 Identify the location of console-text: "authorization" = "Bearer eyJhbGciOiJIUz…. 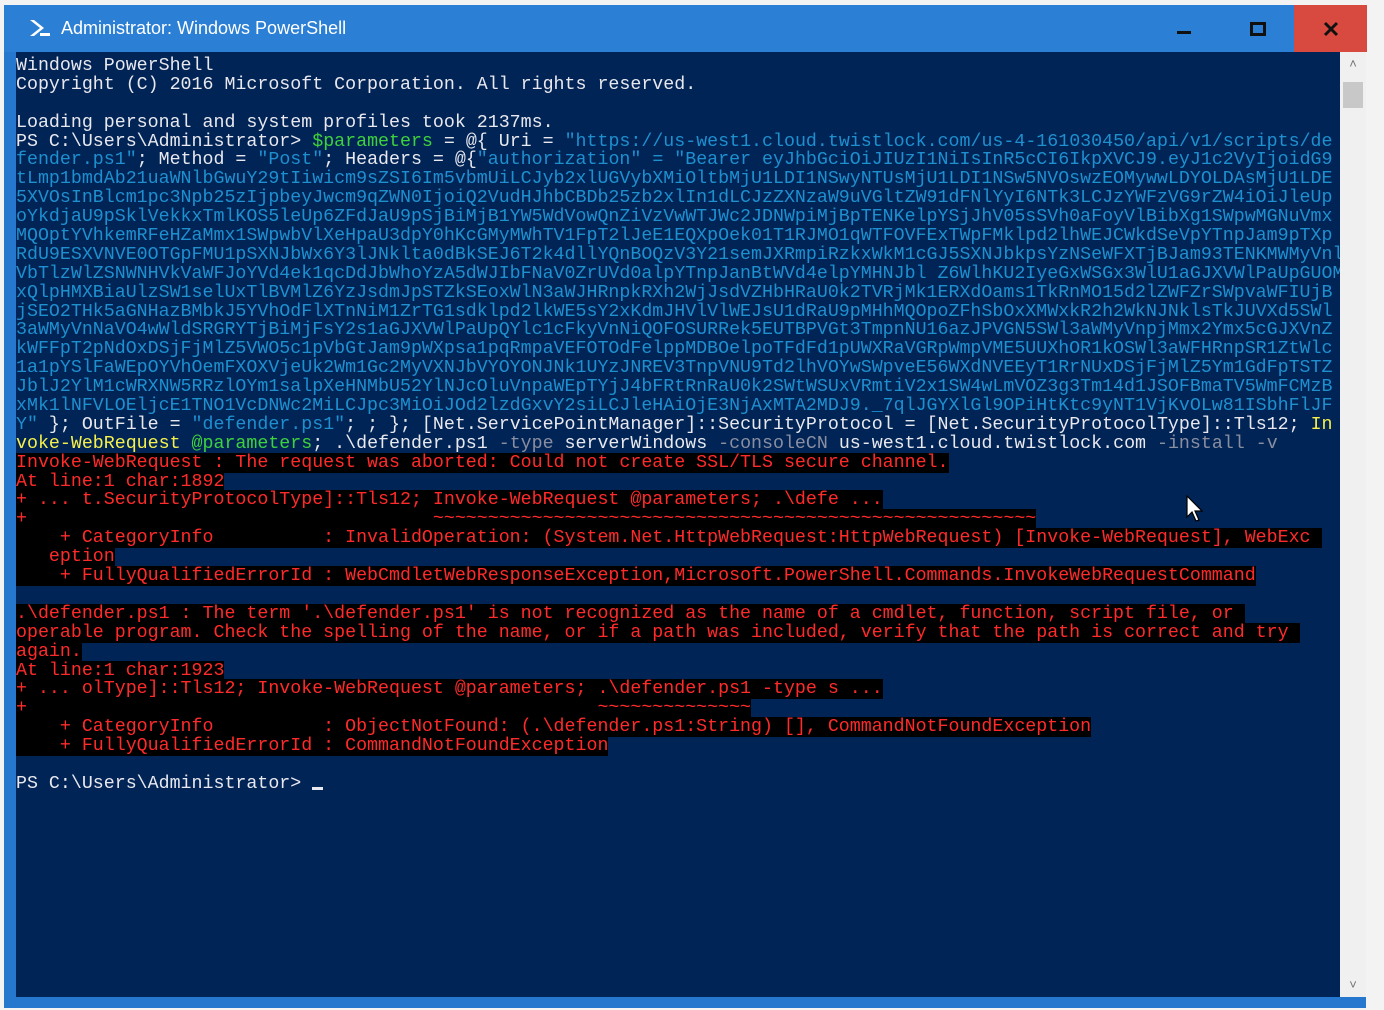
(904, 160).